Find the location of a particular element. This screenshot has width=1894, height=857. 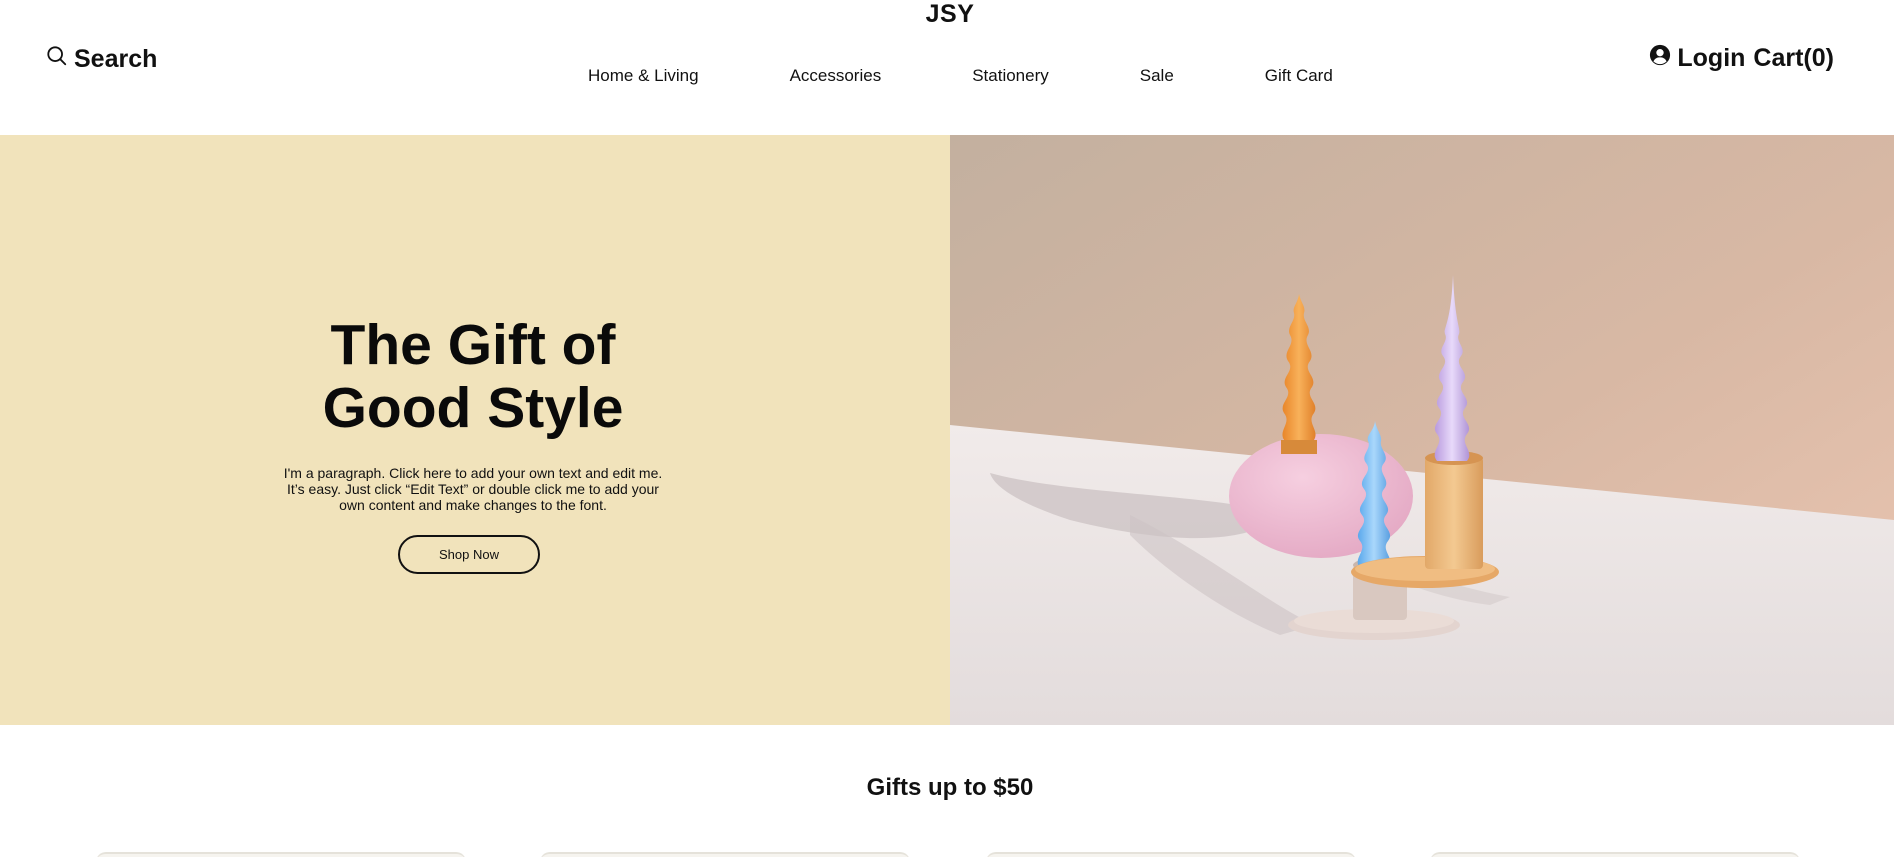

nav-home-living: Home & Living is located at coordinates (643, 76).